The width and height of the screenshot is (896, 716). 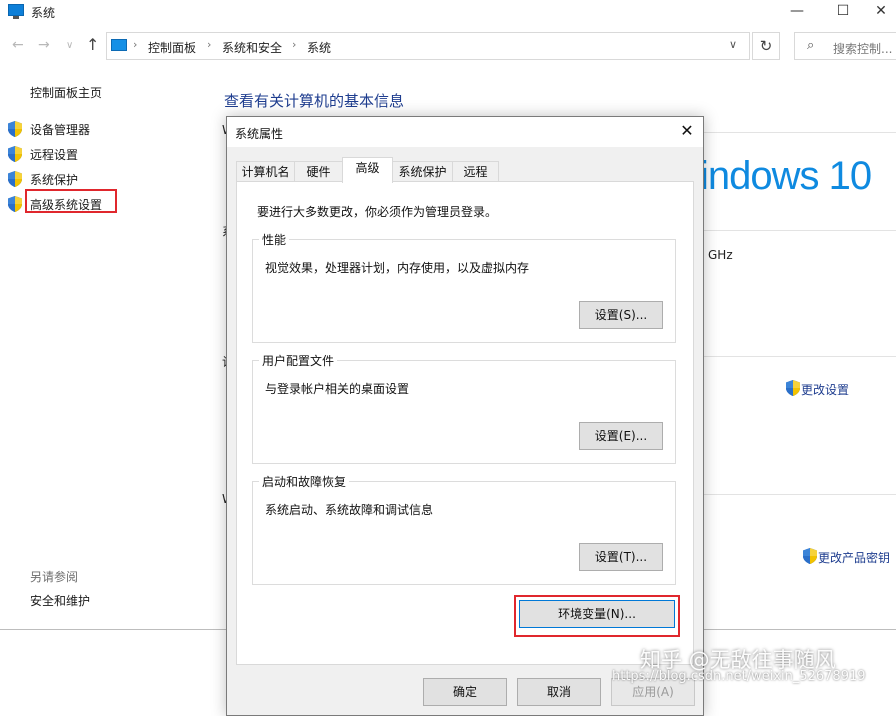 I want to click on maximize-button: ☐, so click(x=843, y=12).